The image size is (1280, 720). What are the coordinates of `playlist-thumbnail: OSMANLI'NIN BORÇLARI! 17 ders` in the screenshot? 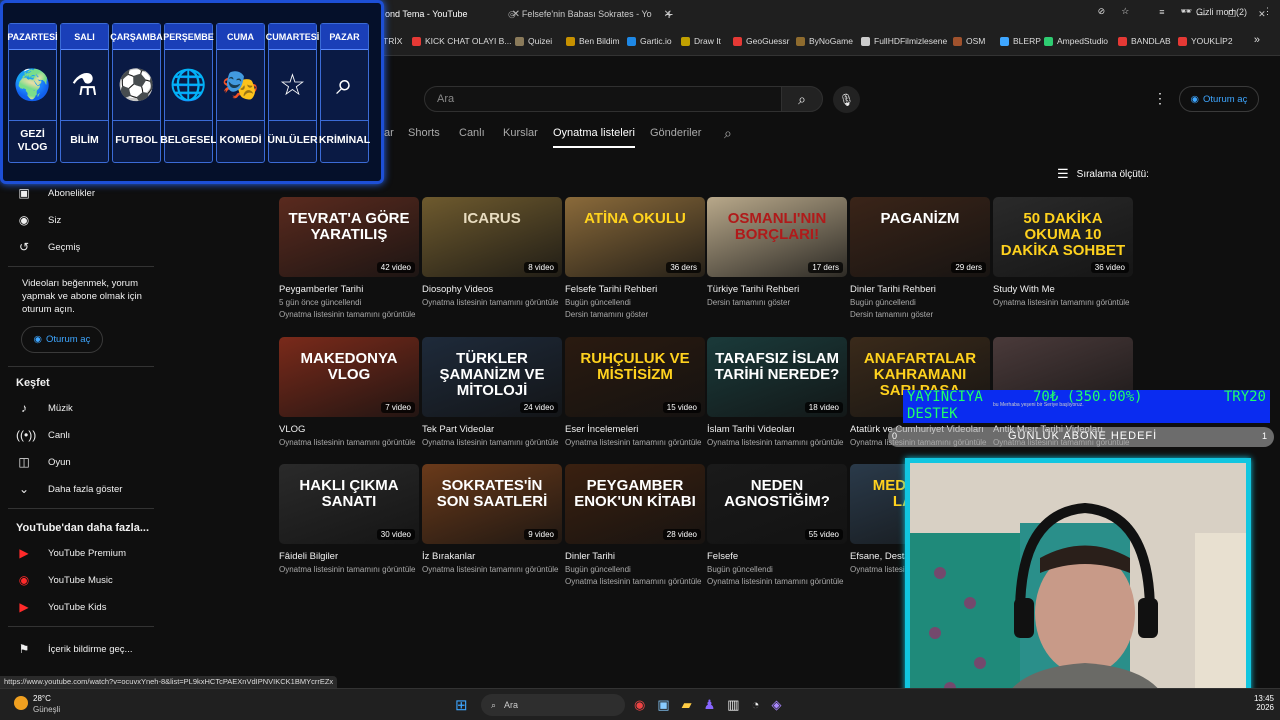 It's located at (777, 237).